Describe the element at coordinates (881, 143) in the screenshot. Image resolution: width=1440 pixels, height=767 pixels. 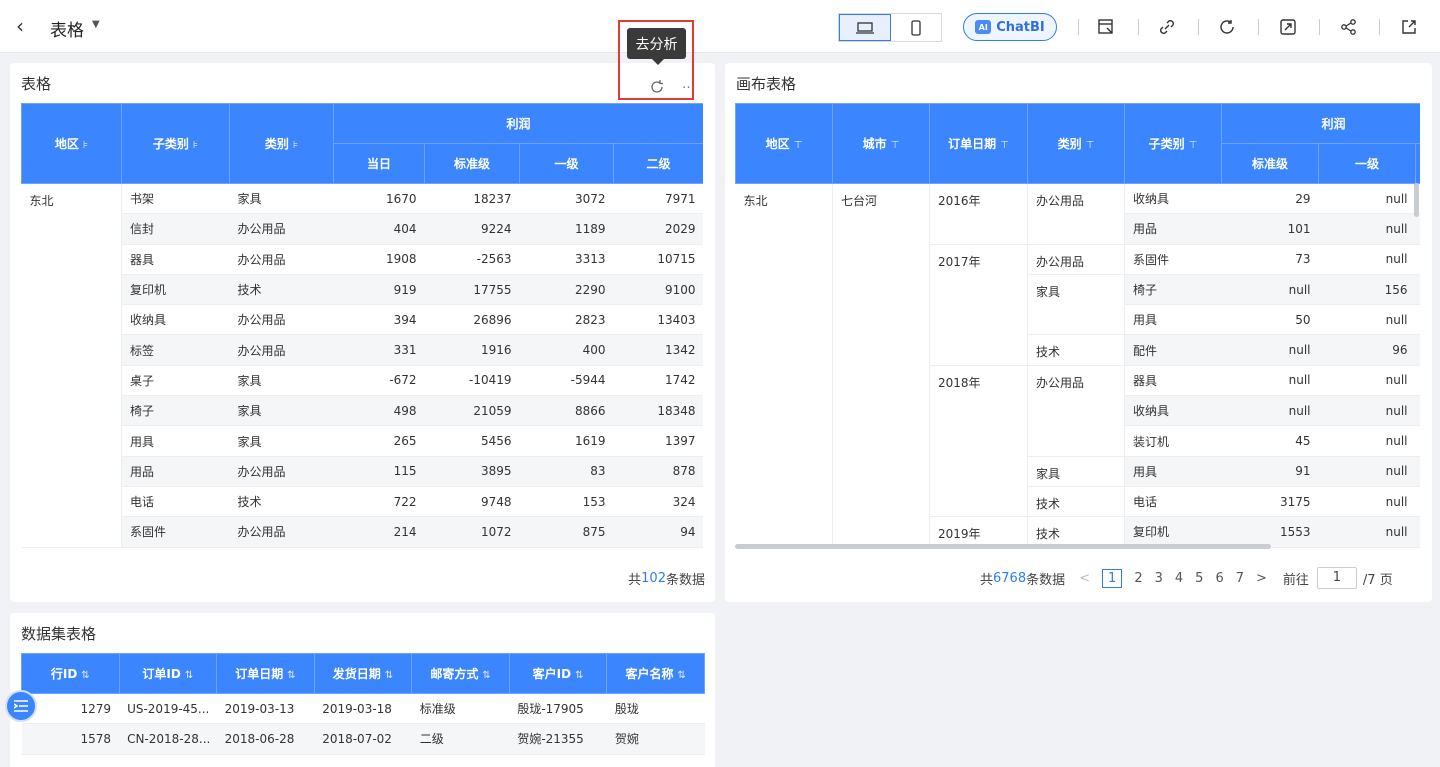
I see `header-city: 城市 ⊤` at that location.